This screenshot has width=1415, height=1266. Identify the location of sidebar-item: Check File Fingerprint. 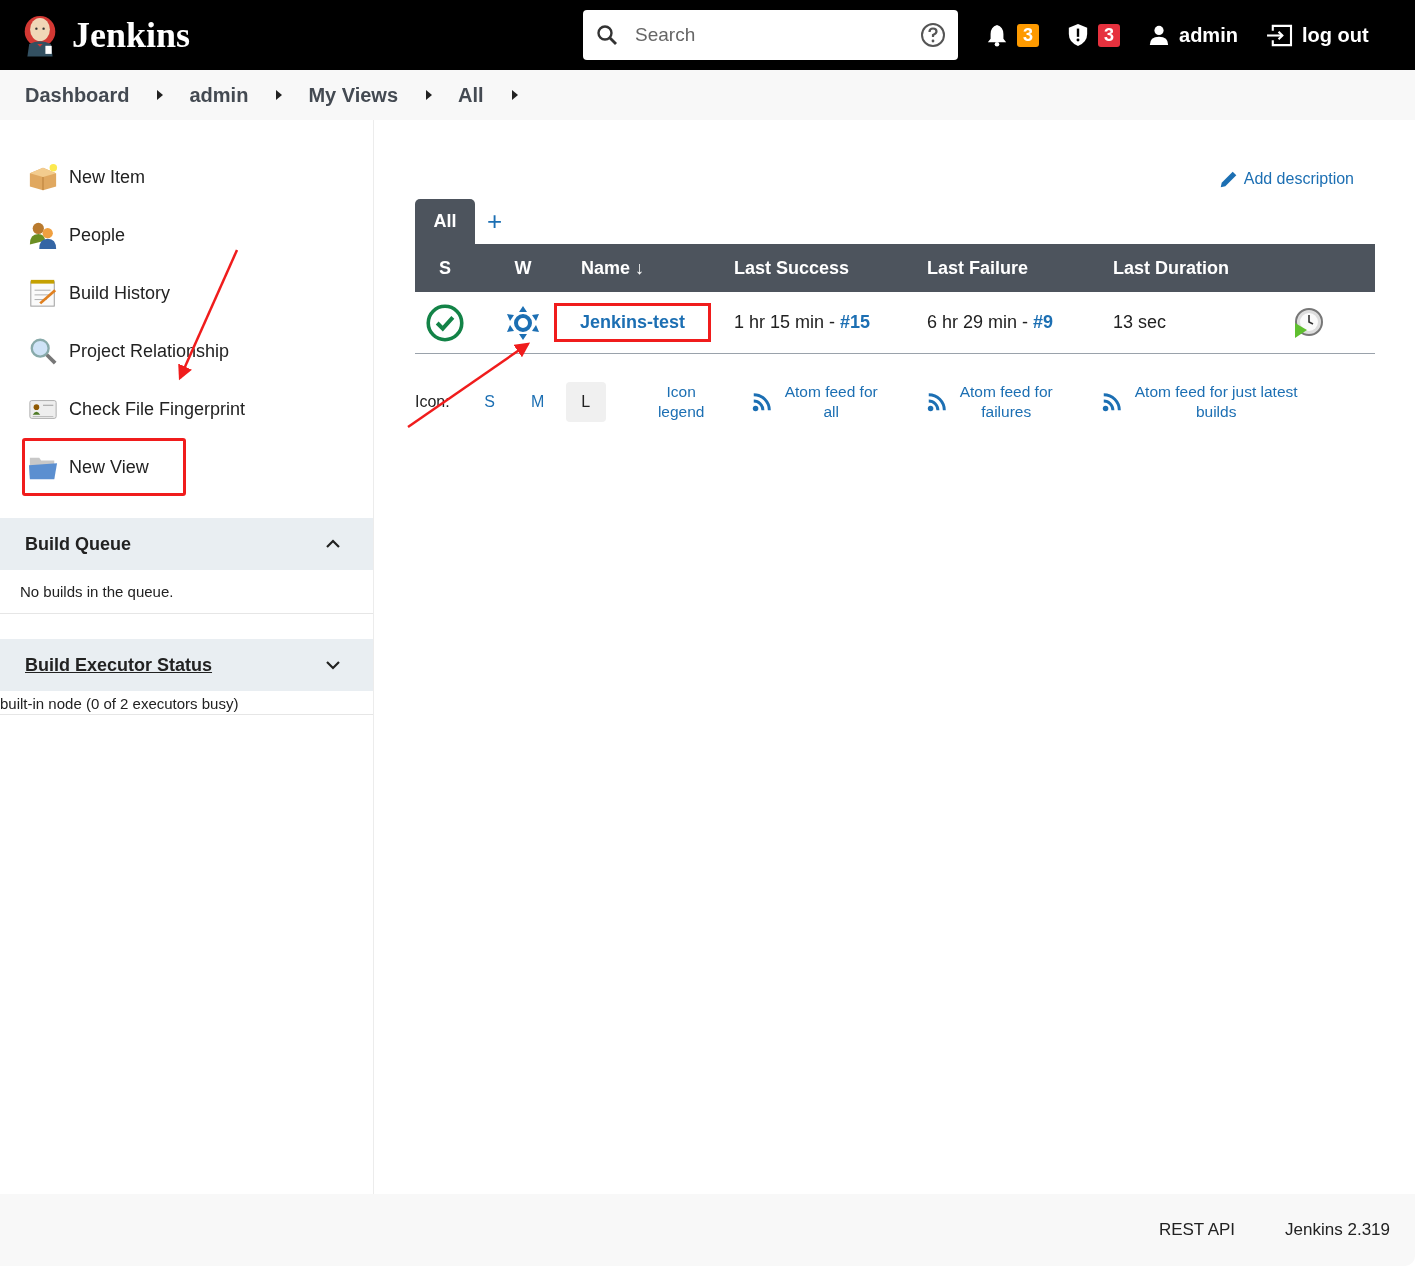
(152, 409).